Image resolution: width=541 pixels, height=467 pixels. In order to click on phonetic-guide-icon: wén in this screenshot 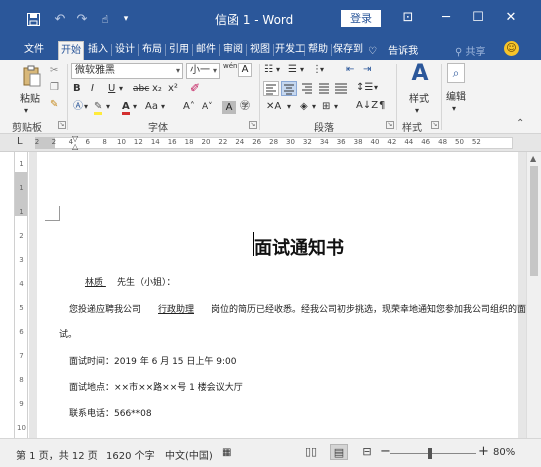, I will do `click(230, 66)`.